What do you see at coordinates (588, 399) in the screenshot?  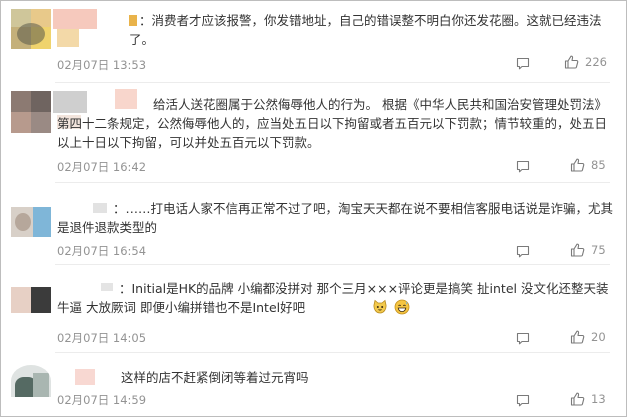 I see `like-button: 13` at bounding box center [588, 399].